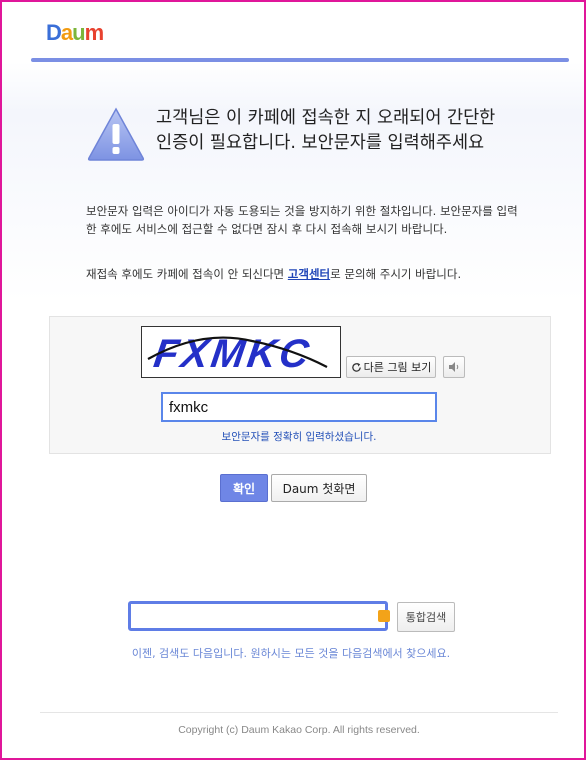  Describe the element at coordinates (300, 60) in the screenshot. I see `header-divider` at that location.